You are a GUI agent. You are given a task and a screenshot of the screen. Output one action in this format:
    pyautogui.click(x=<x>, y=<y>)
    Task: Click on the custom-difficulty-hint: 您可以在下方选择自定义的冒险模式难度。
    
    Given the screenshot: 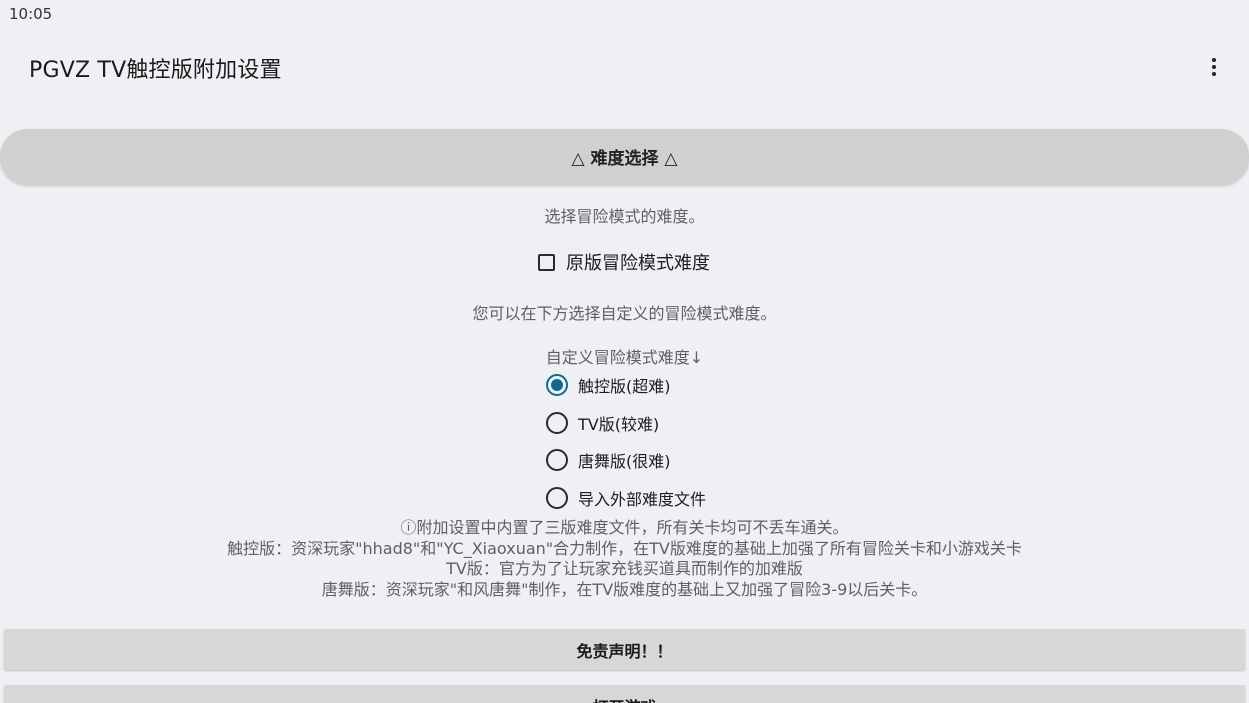 What is the action you would take?
    pyautogui.click(x=624, y=313)
    